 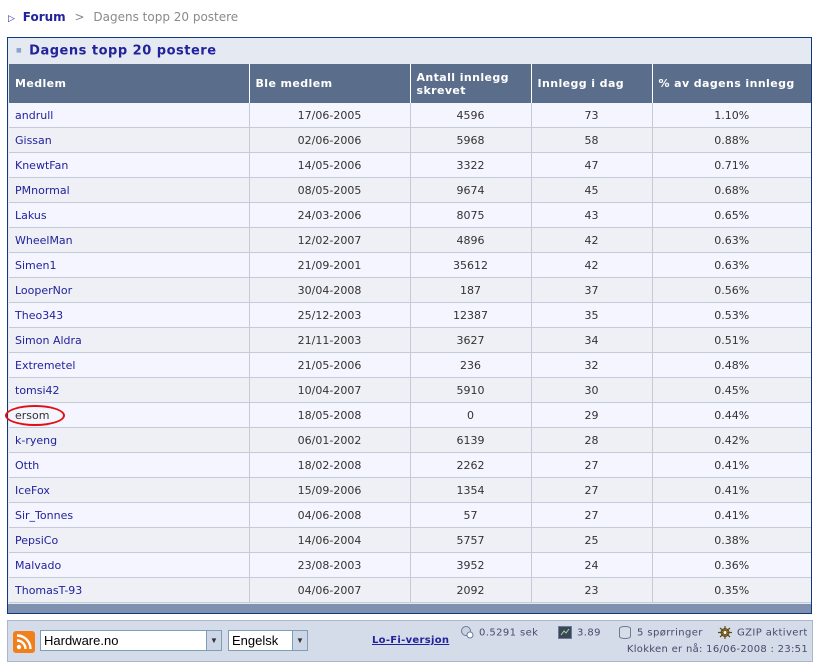 What do you see at coordinates (44, 17) in the screenshot?
I see `breadcrumb-forum-link: Forum` at bounding box center [44, 17].